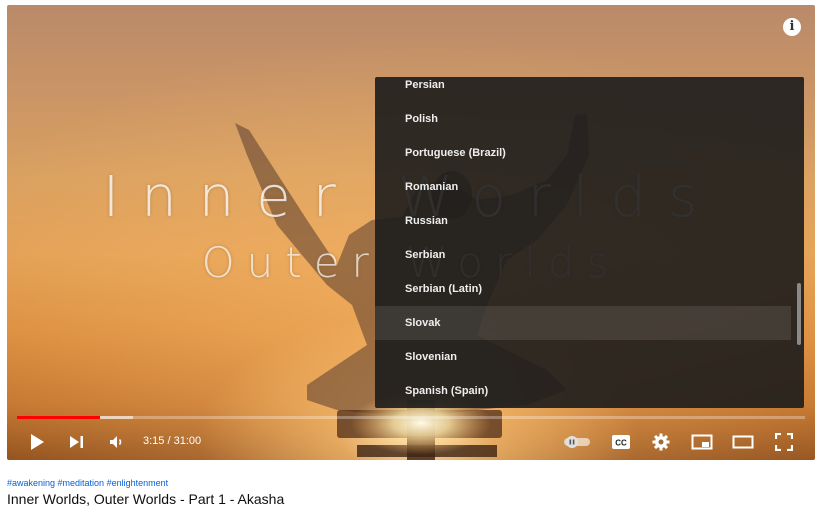  Describe the element at coordinates (792, 27) in the screenshot. I see `info-icon: i` at that location.